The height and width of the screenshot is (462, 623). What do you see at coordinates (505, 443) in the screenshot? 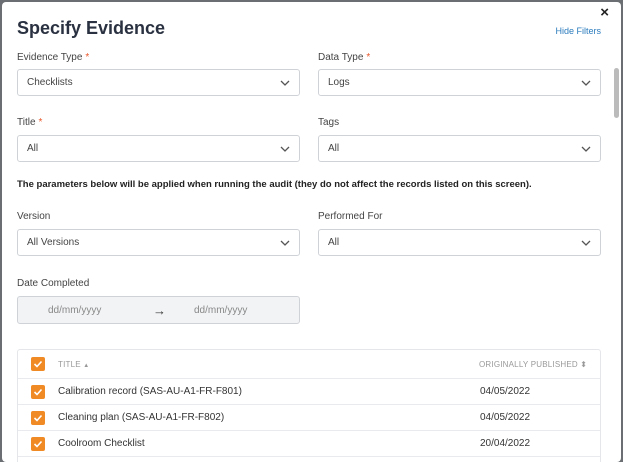
I see `row-published-date: 20/04/2022` at bounding box center [505, 443].